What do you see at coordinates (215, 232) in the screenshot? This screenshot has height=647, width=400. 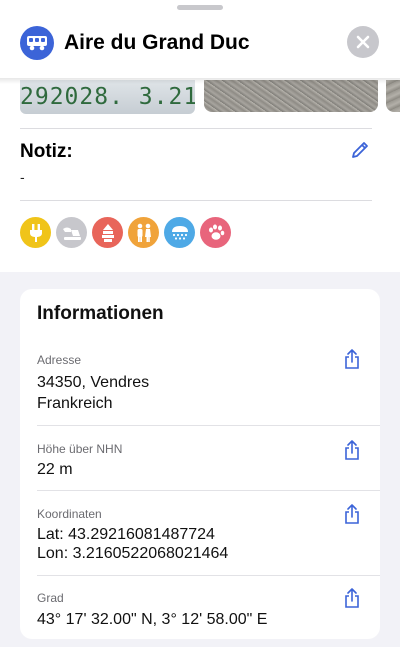 I see `pets-paw-icon` at bounding box center [215, 232].